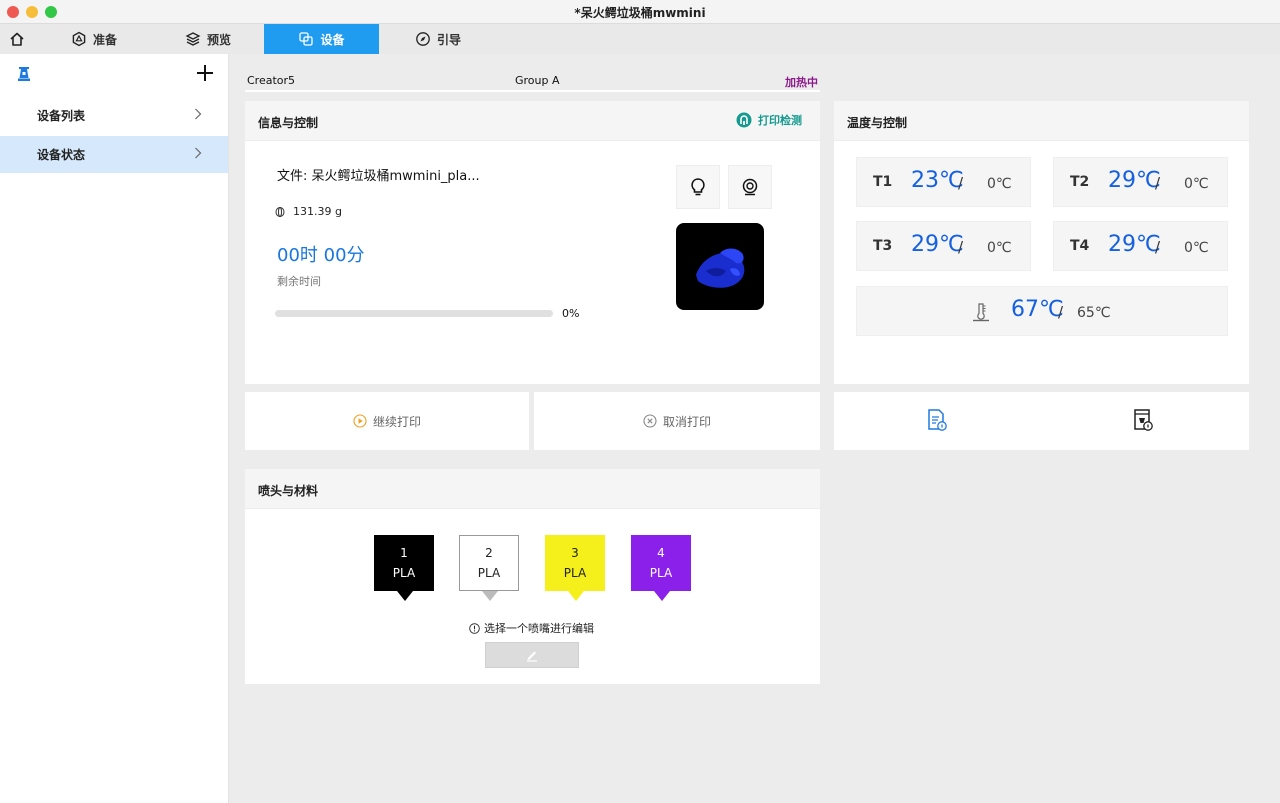  I want to click on nozzle-name: T1, so click(883, 182).